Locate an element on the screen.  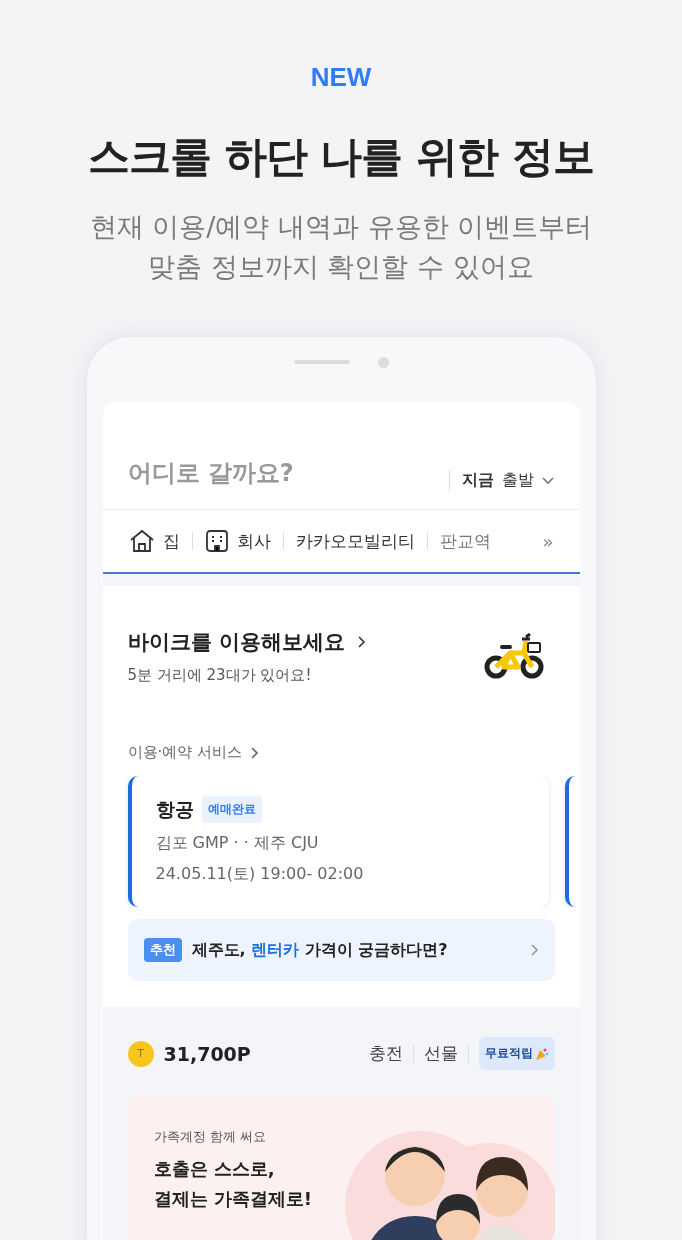
banner-subtitle: 가족계정 함께 써요 is located at coordinates (210, 1137).